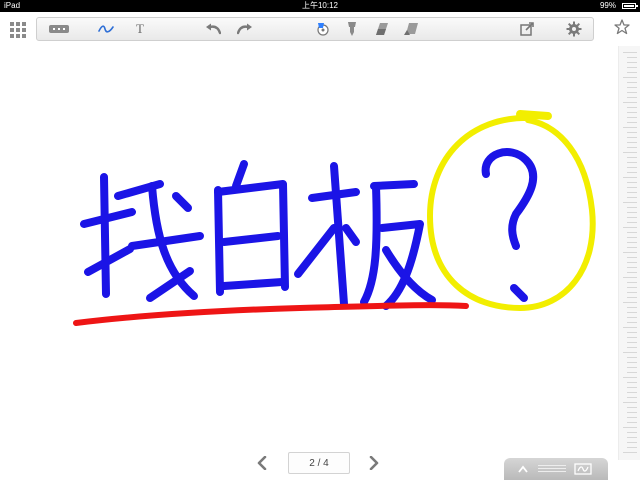  I want to click on battery-percentage: 99%, so click(607, 5).